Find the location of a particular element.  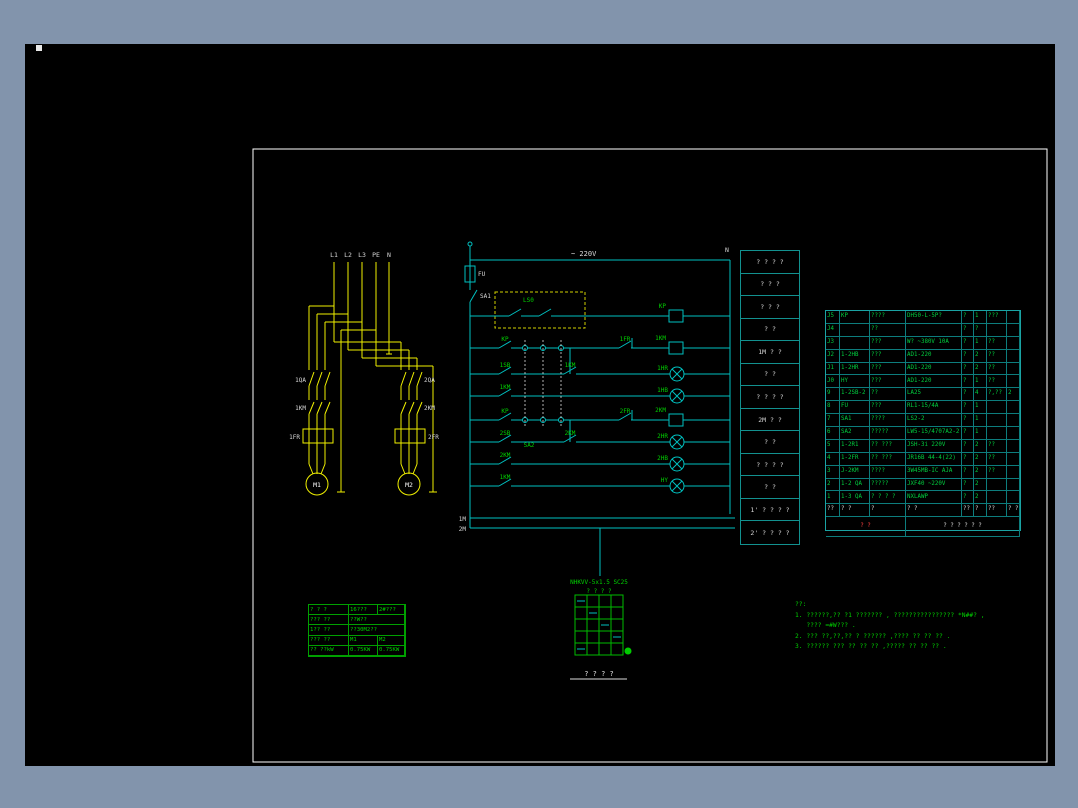

title-block-cell: M1 is located at coordinates (363, 640).